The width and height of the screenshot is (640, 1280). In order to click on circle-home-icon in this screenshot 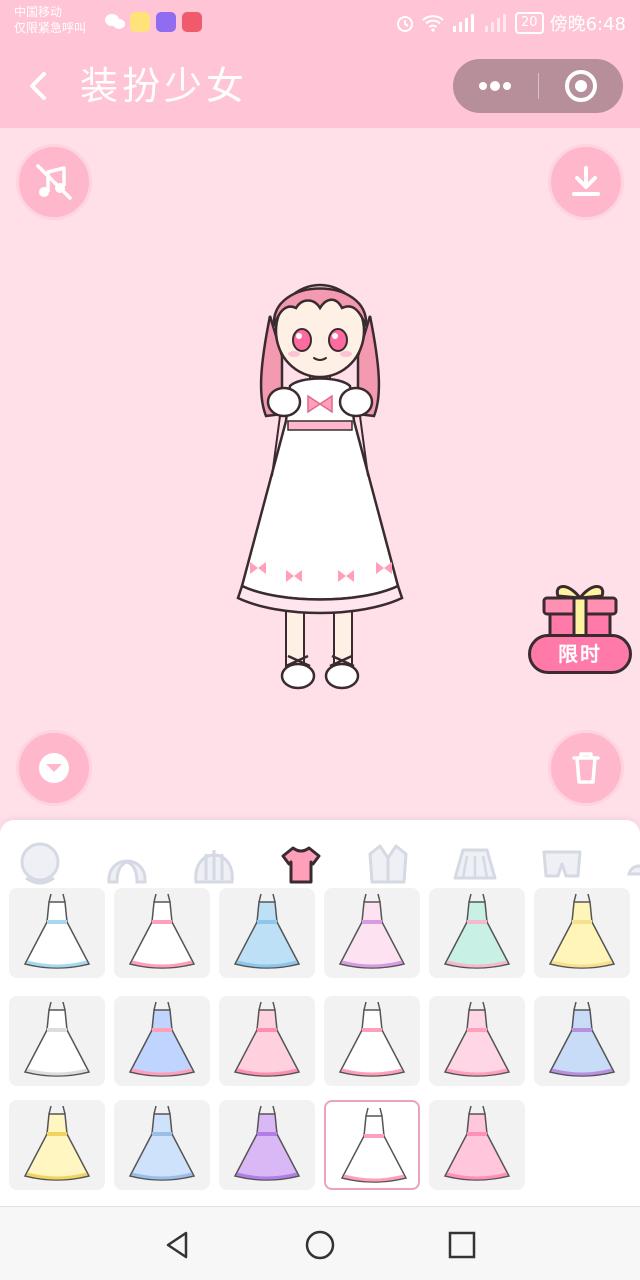, I will do `click(320, 1245)`.